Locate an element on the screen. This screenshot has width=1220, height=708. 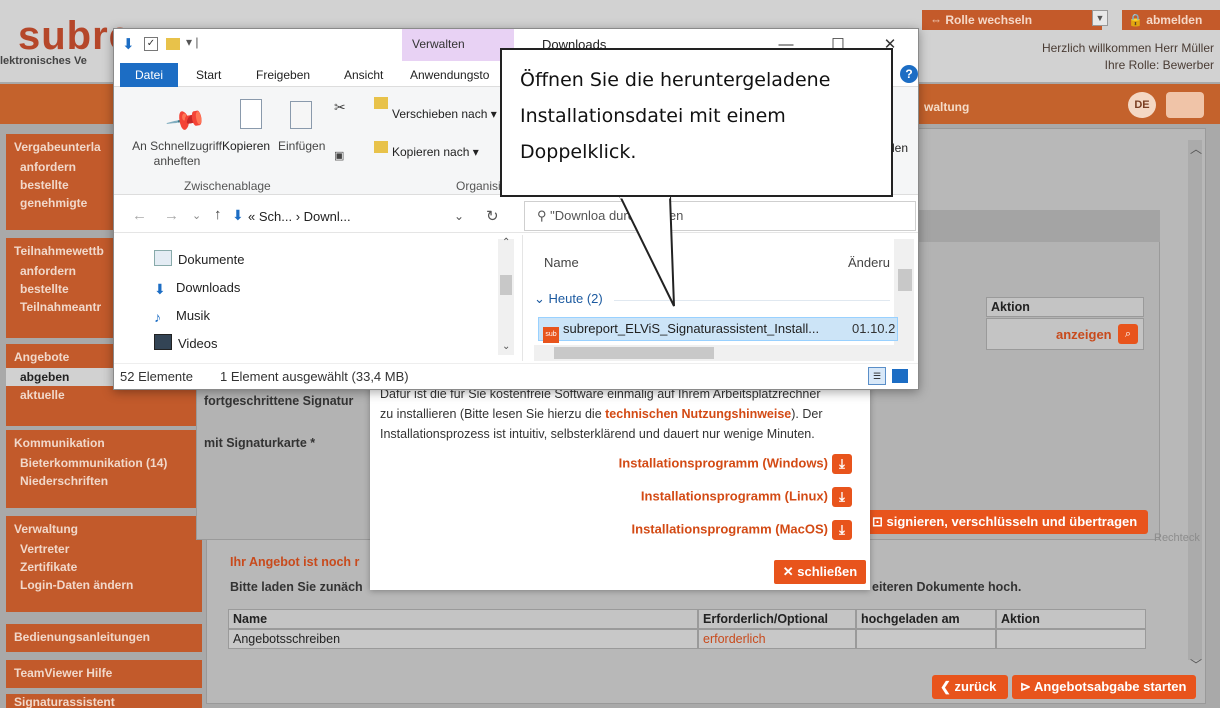
copy-icon is located at coordinates (251, 114).